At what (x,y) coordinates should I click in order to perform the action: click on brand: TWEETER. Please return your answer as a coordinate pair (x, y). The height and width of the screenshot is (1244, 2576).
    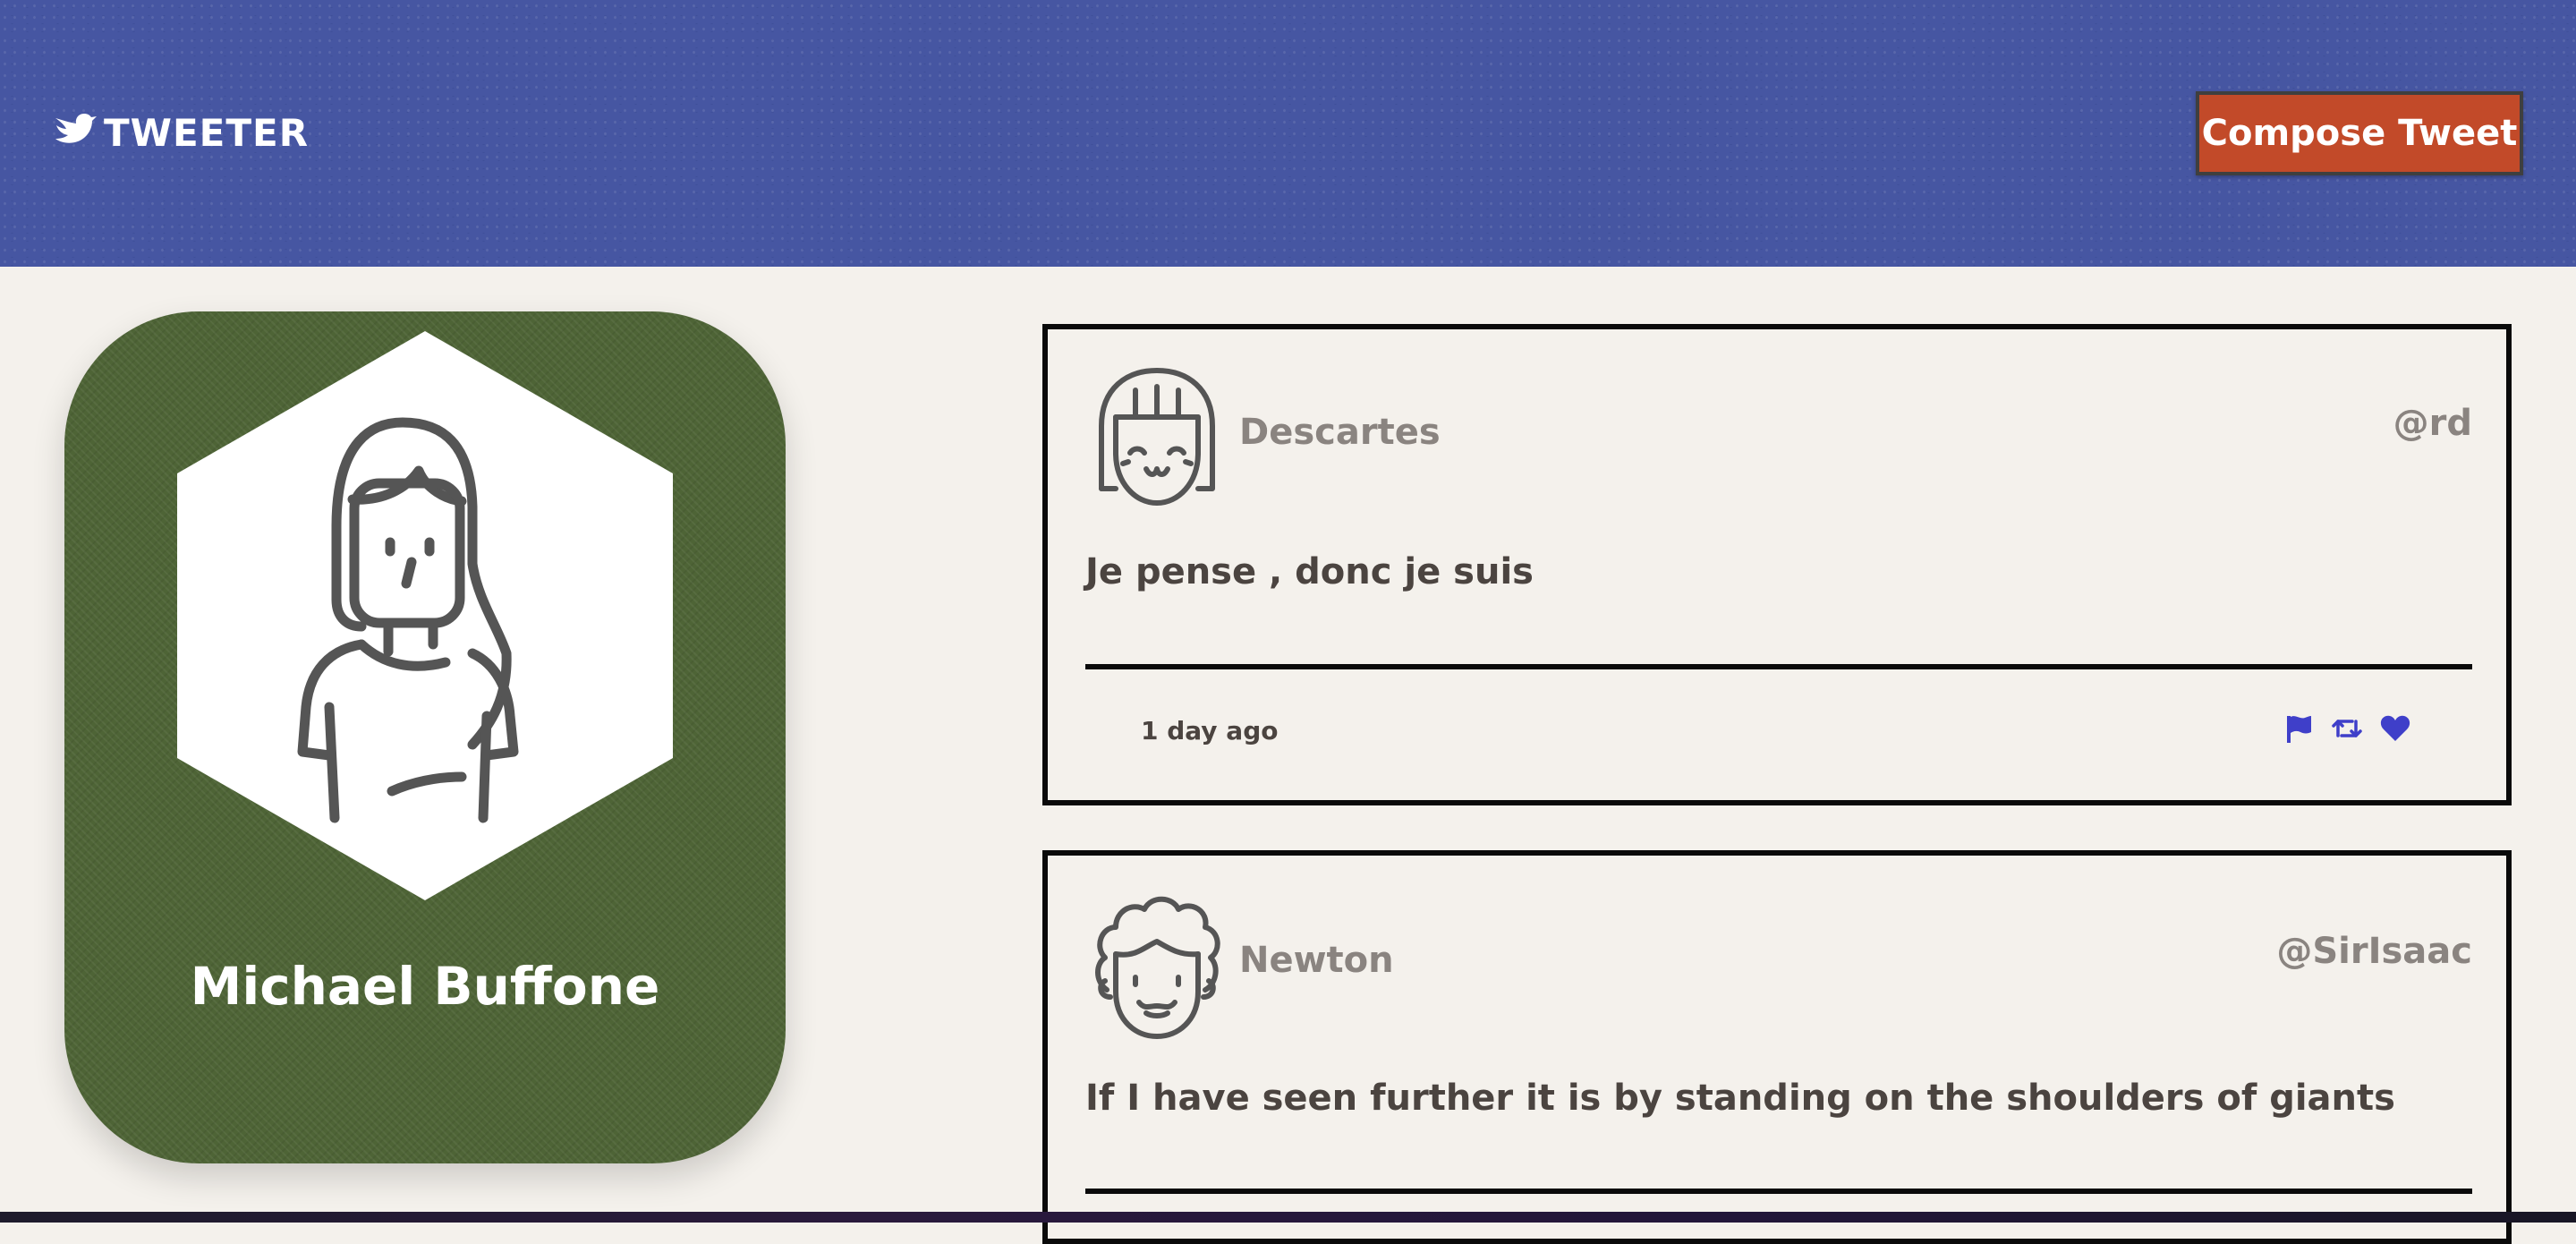
    Looking at the image, I should click on (180, 133).